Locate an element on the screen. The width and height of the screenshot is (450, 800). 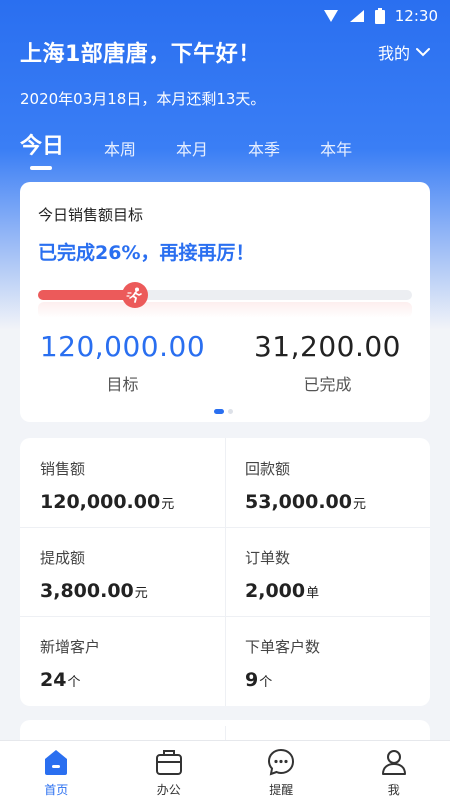
home-icon is located at coordinates (56, 762).